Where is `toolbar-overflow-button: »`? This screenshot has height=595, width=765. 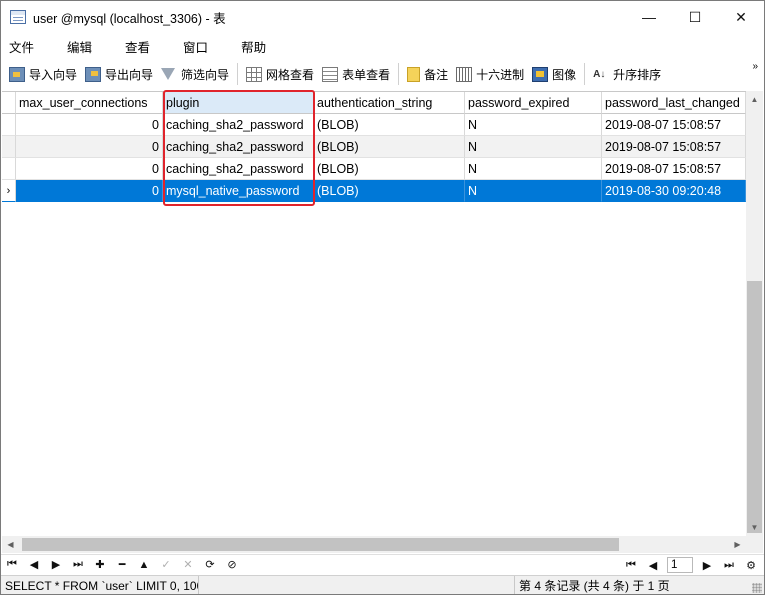
toolbar-overflow-button: » is located at coordinates (755, 67).